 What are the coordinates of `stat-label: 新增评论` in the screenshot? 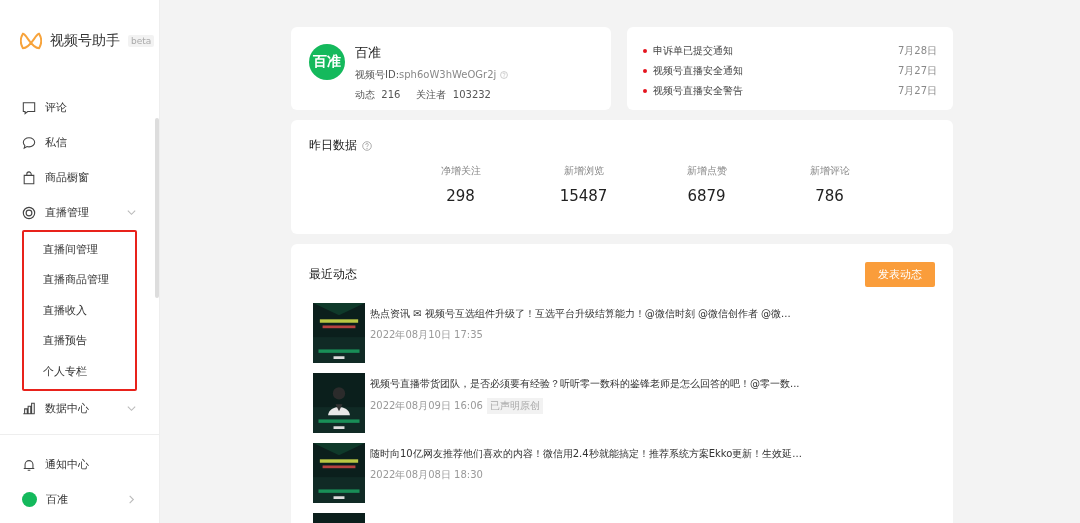 It's located at (829, 171).